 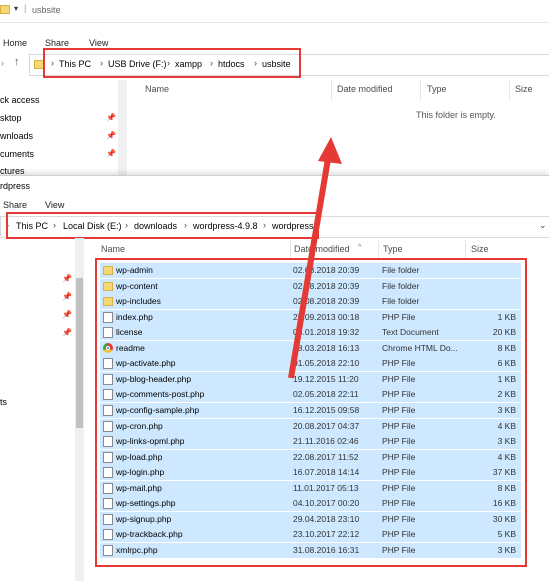 I want to click on annotation-arrow, so click(x=315, y=258).